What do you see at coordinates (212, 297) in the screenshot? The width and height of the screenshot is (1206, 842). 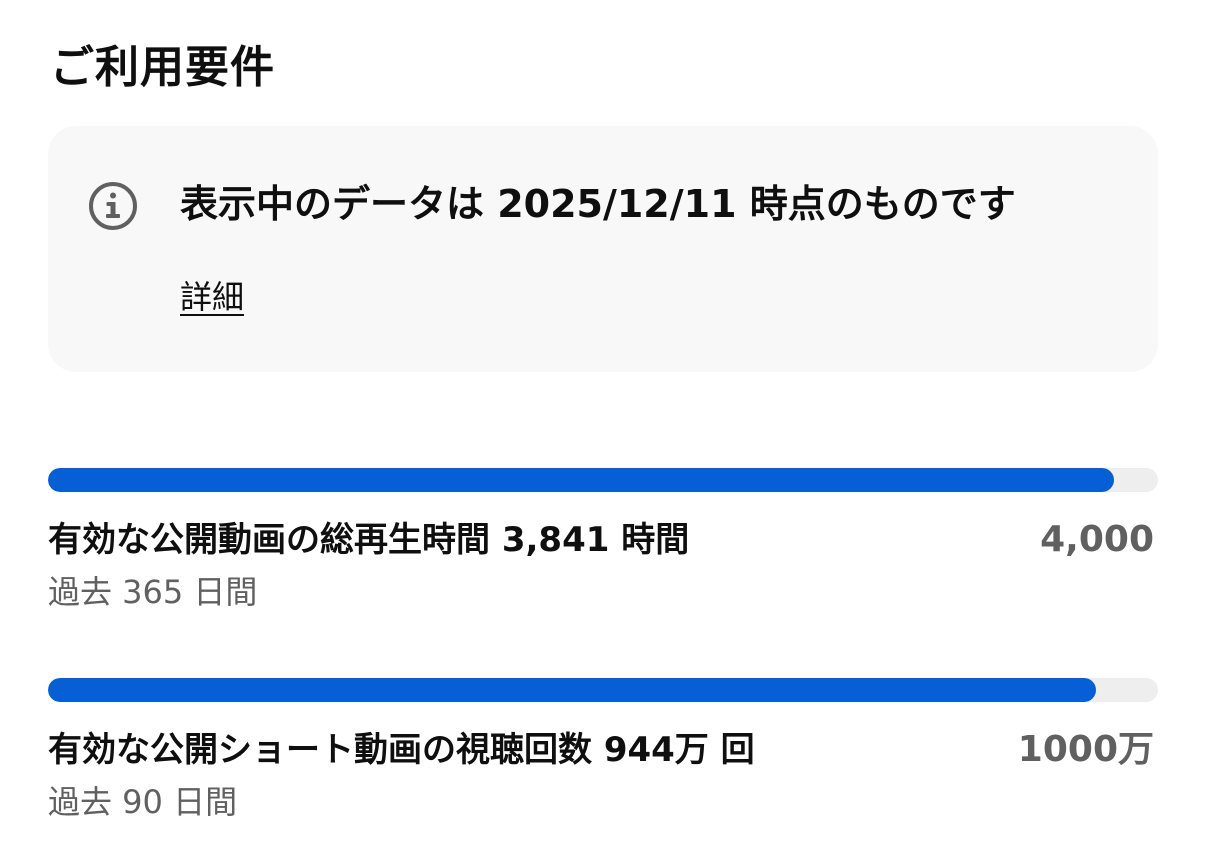 I see `details-link: 詳細` at bounding box center [212, 297].